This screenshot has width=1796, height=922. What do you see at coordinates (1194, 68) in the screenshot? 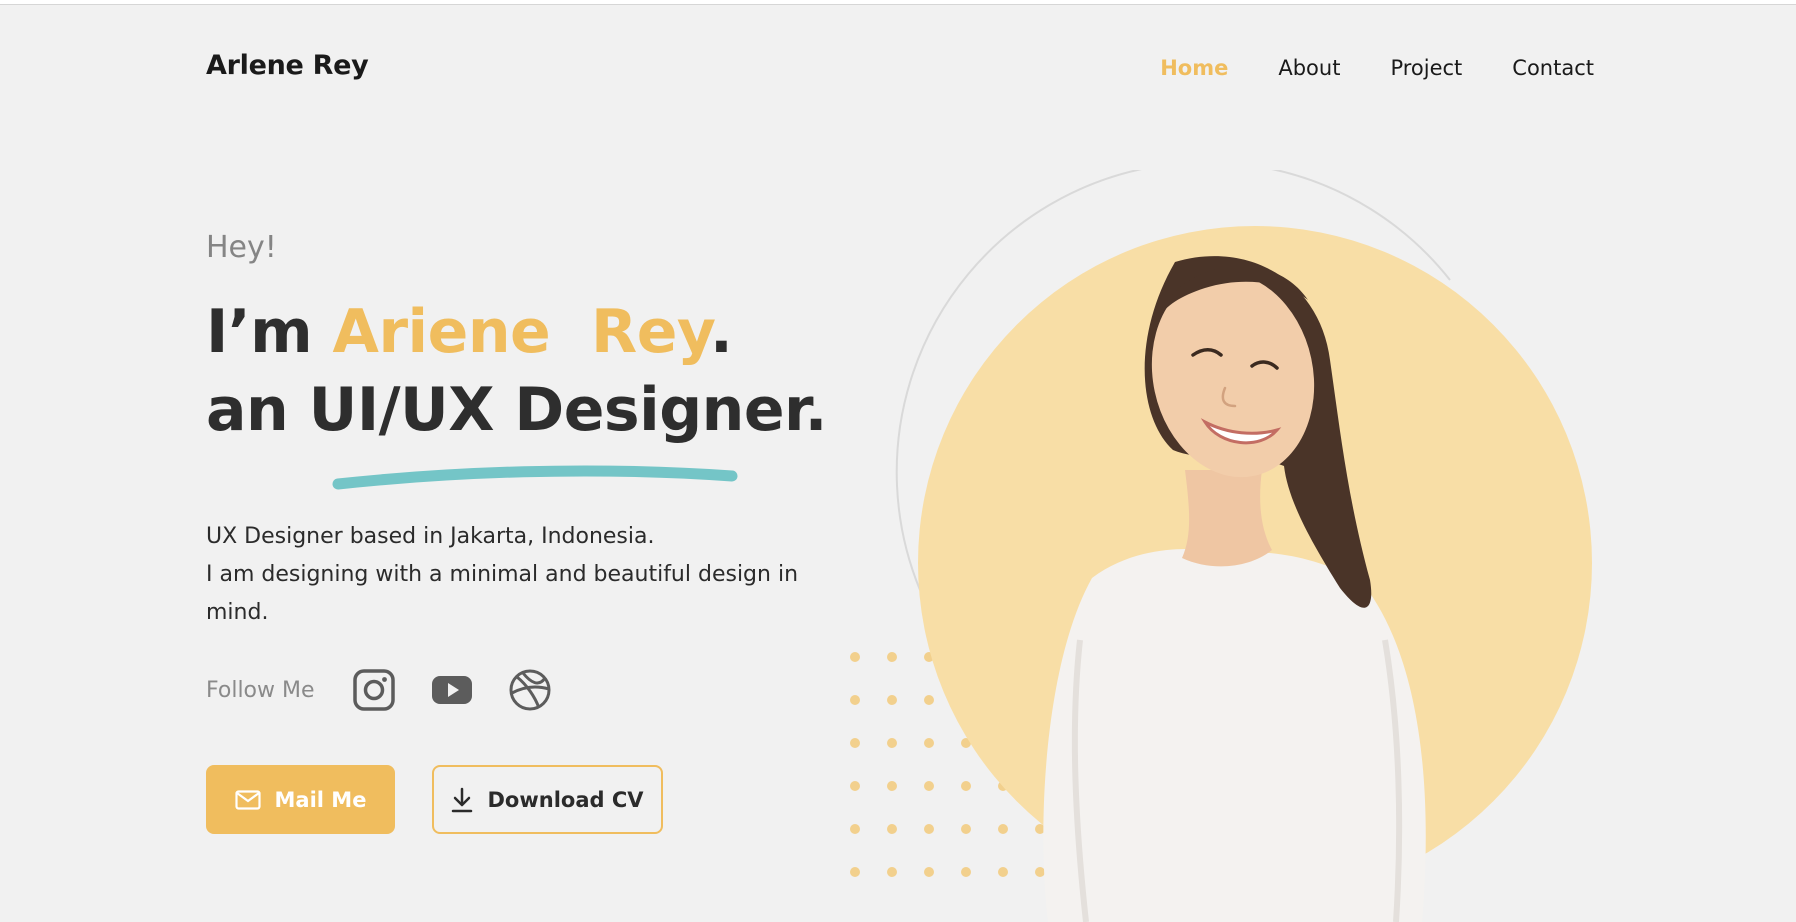
I see `nav-home: Home` at bounding box center [1194, 68].